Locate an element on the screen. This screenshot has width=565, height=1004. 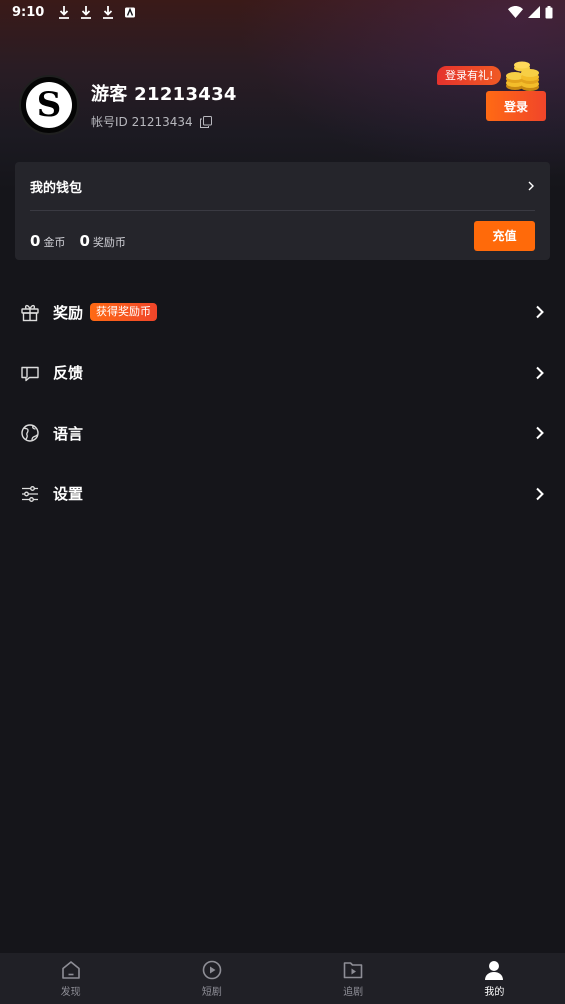
gift-icon is located at coordinates (30, 313).